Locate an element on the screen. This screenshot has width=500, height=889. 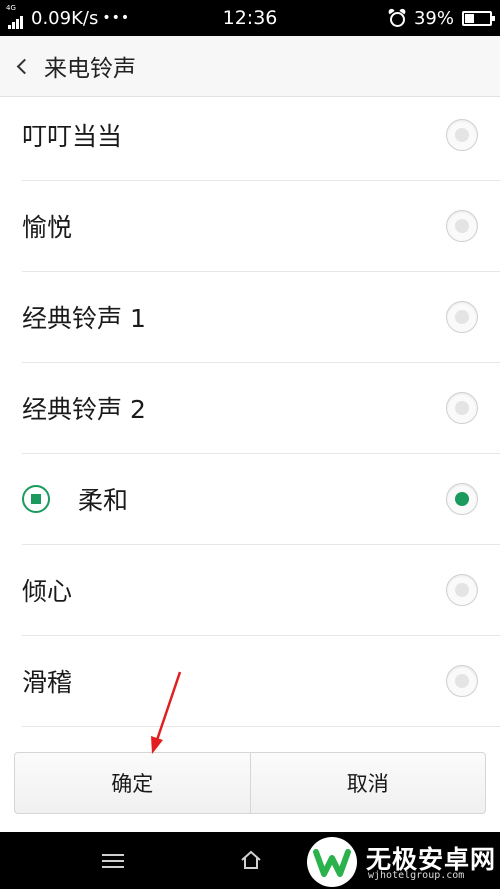
ringtone-label: 愉悦 is located at coordinates (47, 227).